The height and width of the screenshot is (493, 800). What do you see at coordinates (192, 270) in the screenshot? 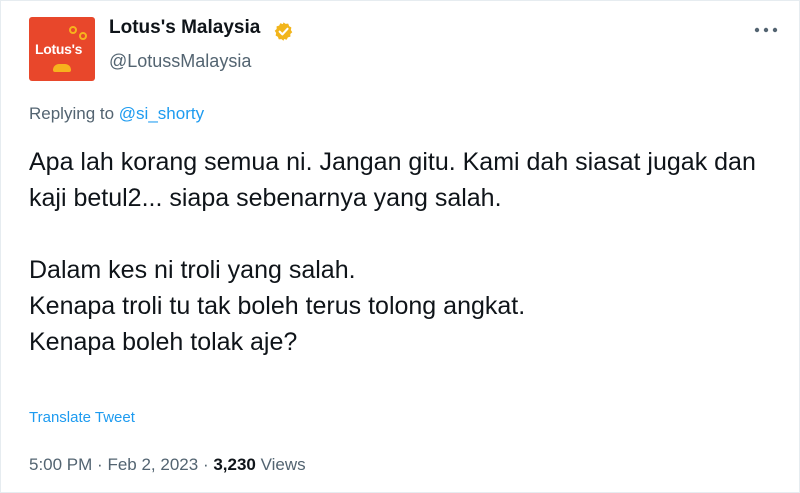
I see `tweet-line: Dalam kes ni troli yang salah.` at bounding box center [192, 270].